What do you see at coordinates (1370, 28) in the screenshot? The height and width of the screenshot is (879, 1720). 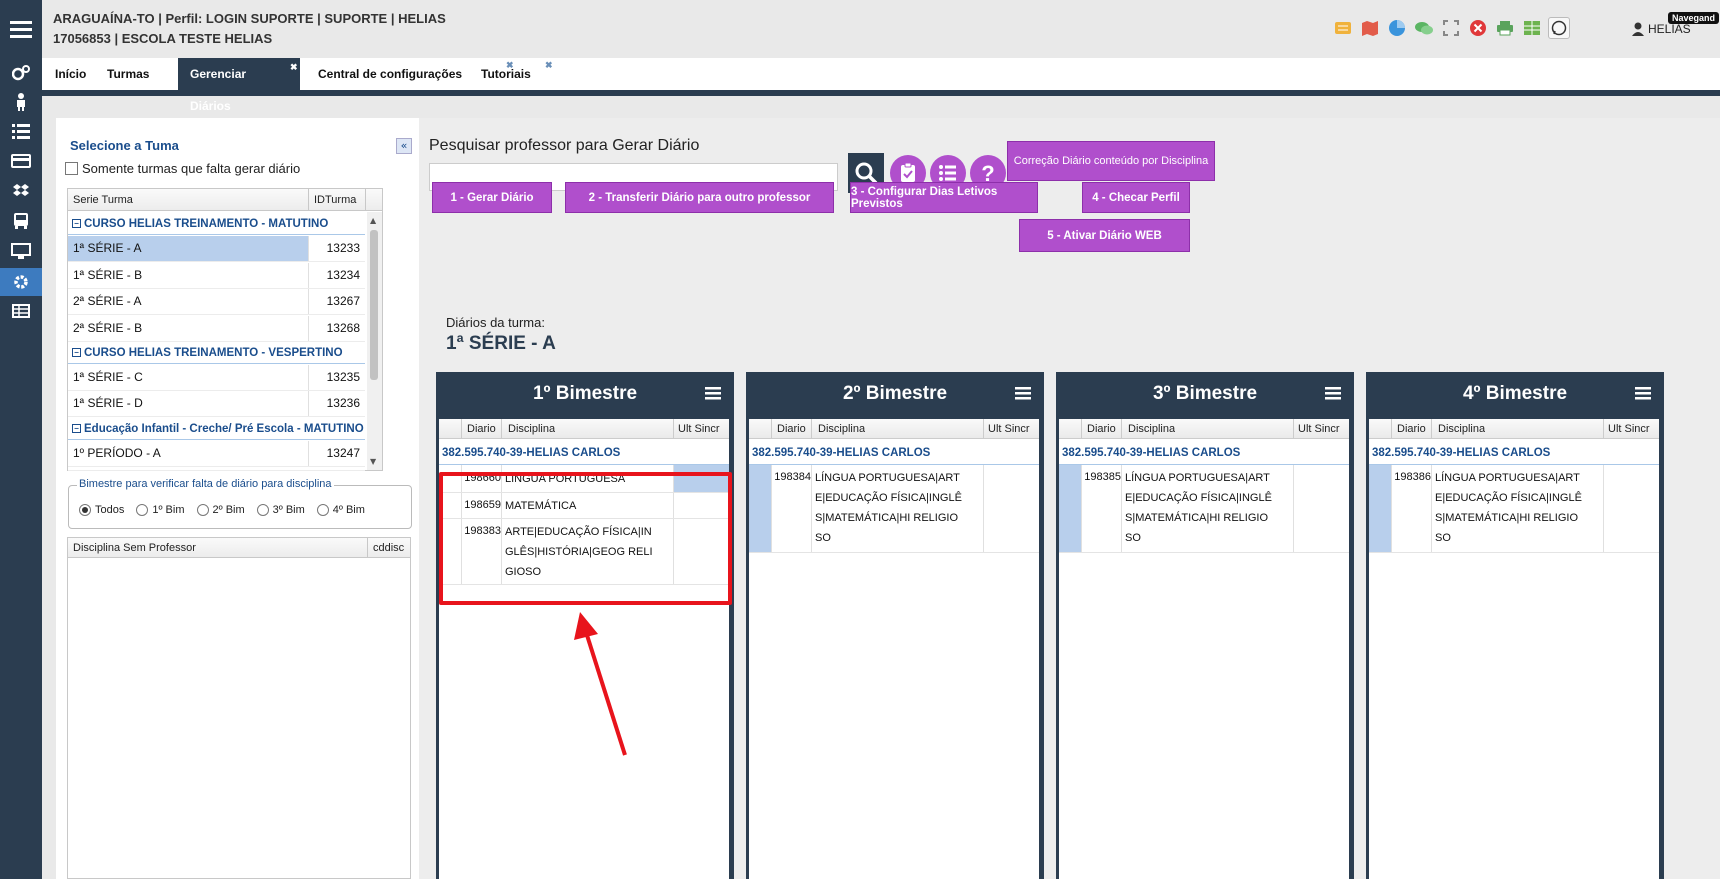 I see `map-icon` at bounding box center [1370, 28].